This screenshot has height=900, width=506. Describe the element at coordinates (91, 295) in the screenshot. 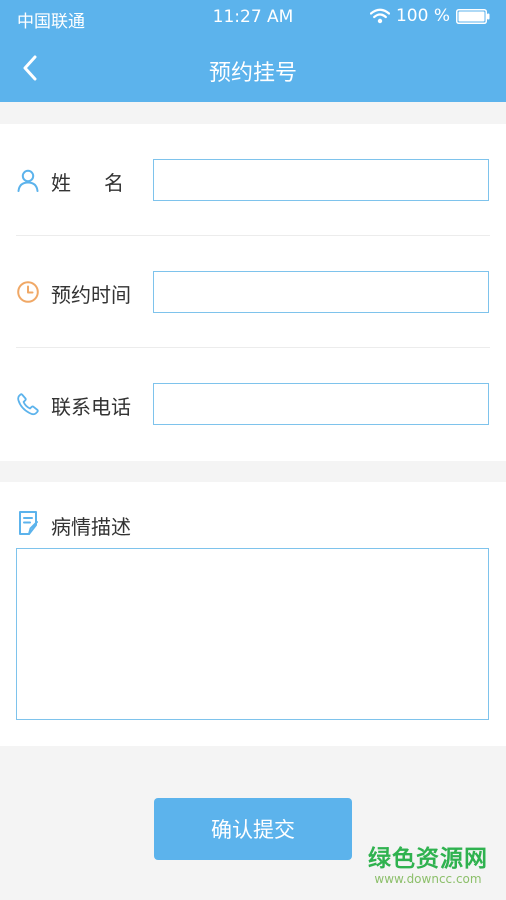

I see `time-label: 预约时间` at that location.